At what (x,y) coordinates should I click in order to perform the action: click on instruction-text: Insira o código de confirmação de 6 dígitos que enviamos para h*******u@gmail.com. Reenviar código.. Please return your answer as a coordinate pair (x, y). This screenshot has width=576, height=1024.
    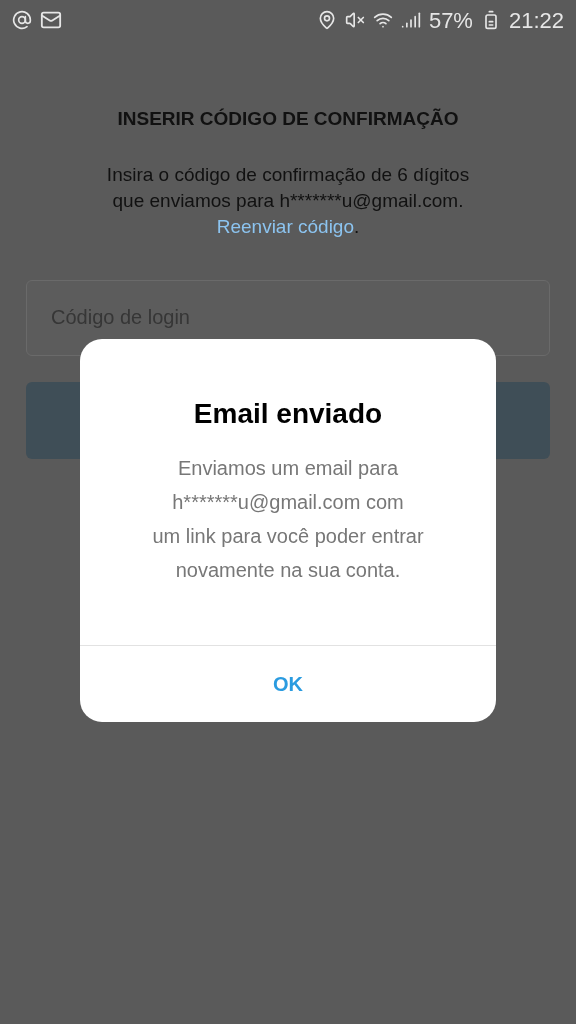
    Looking at the image, I should click on (288, 200).